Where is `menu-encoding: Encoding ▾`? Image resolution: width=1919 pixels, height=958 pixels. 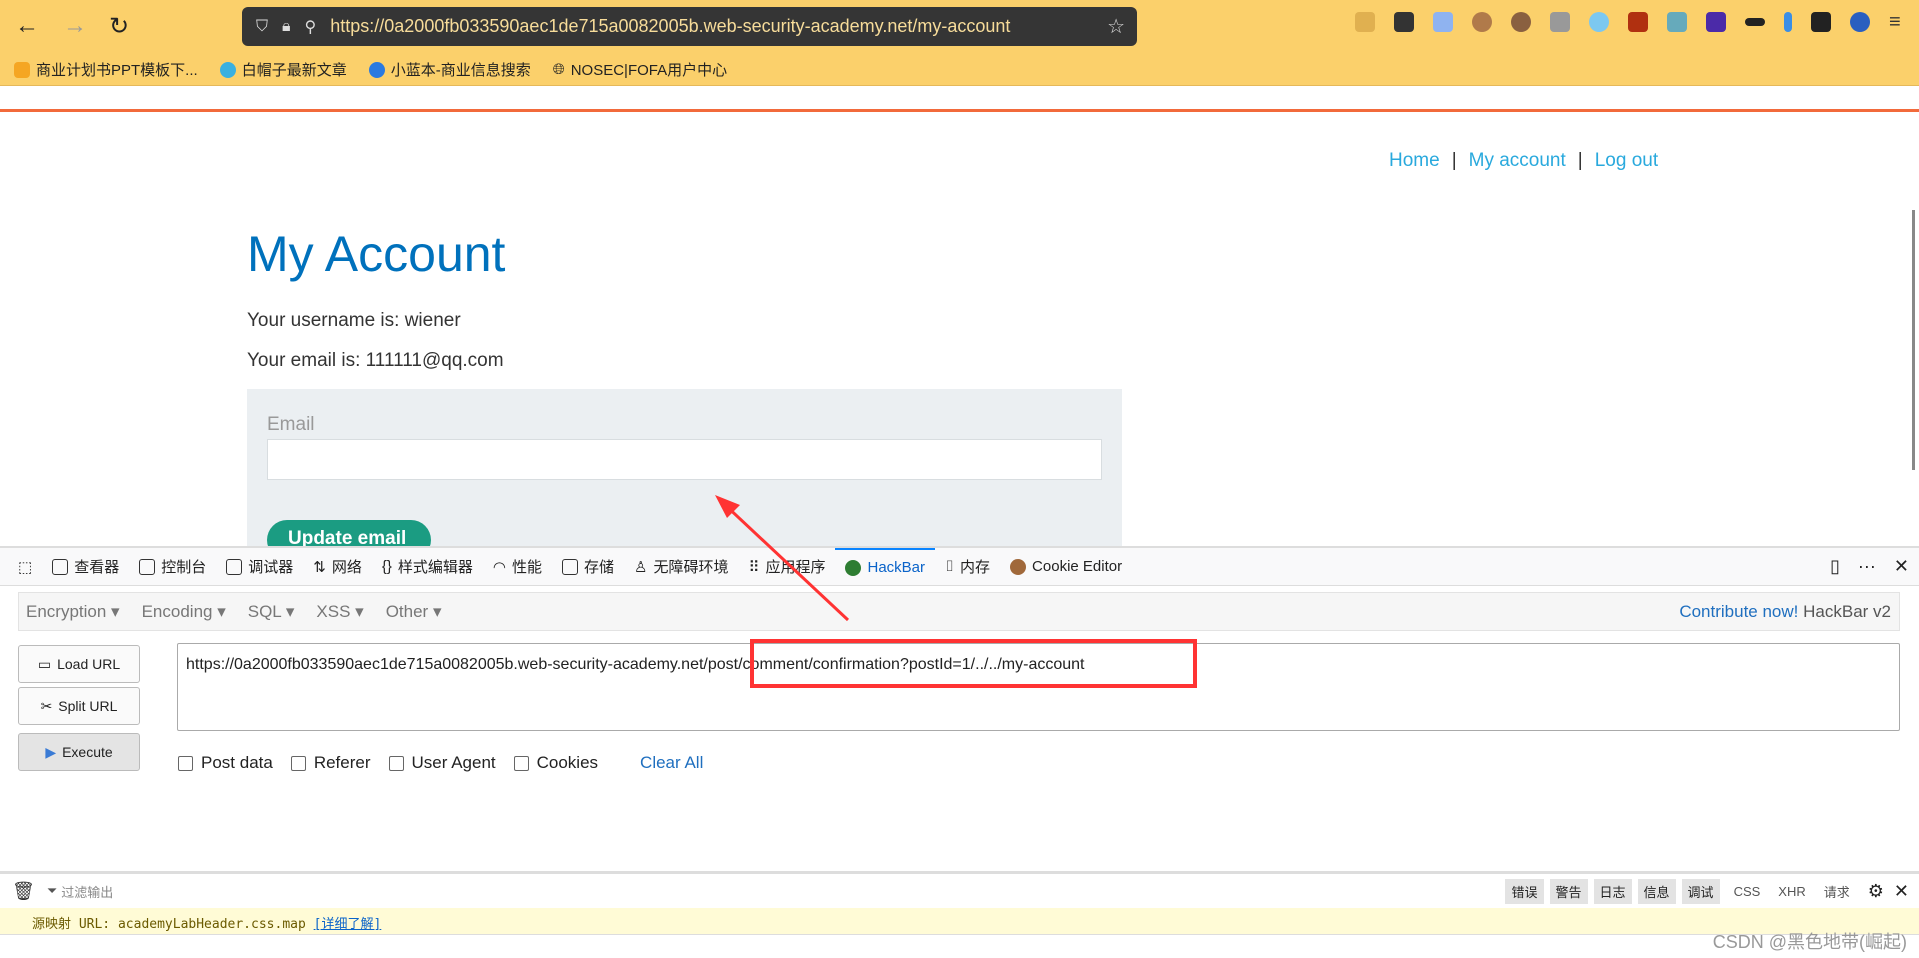 menu-encoding: Encoding ▾ is located at coordinates (184, 612).